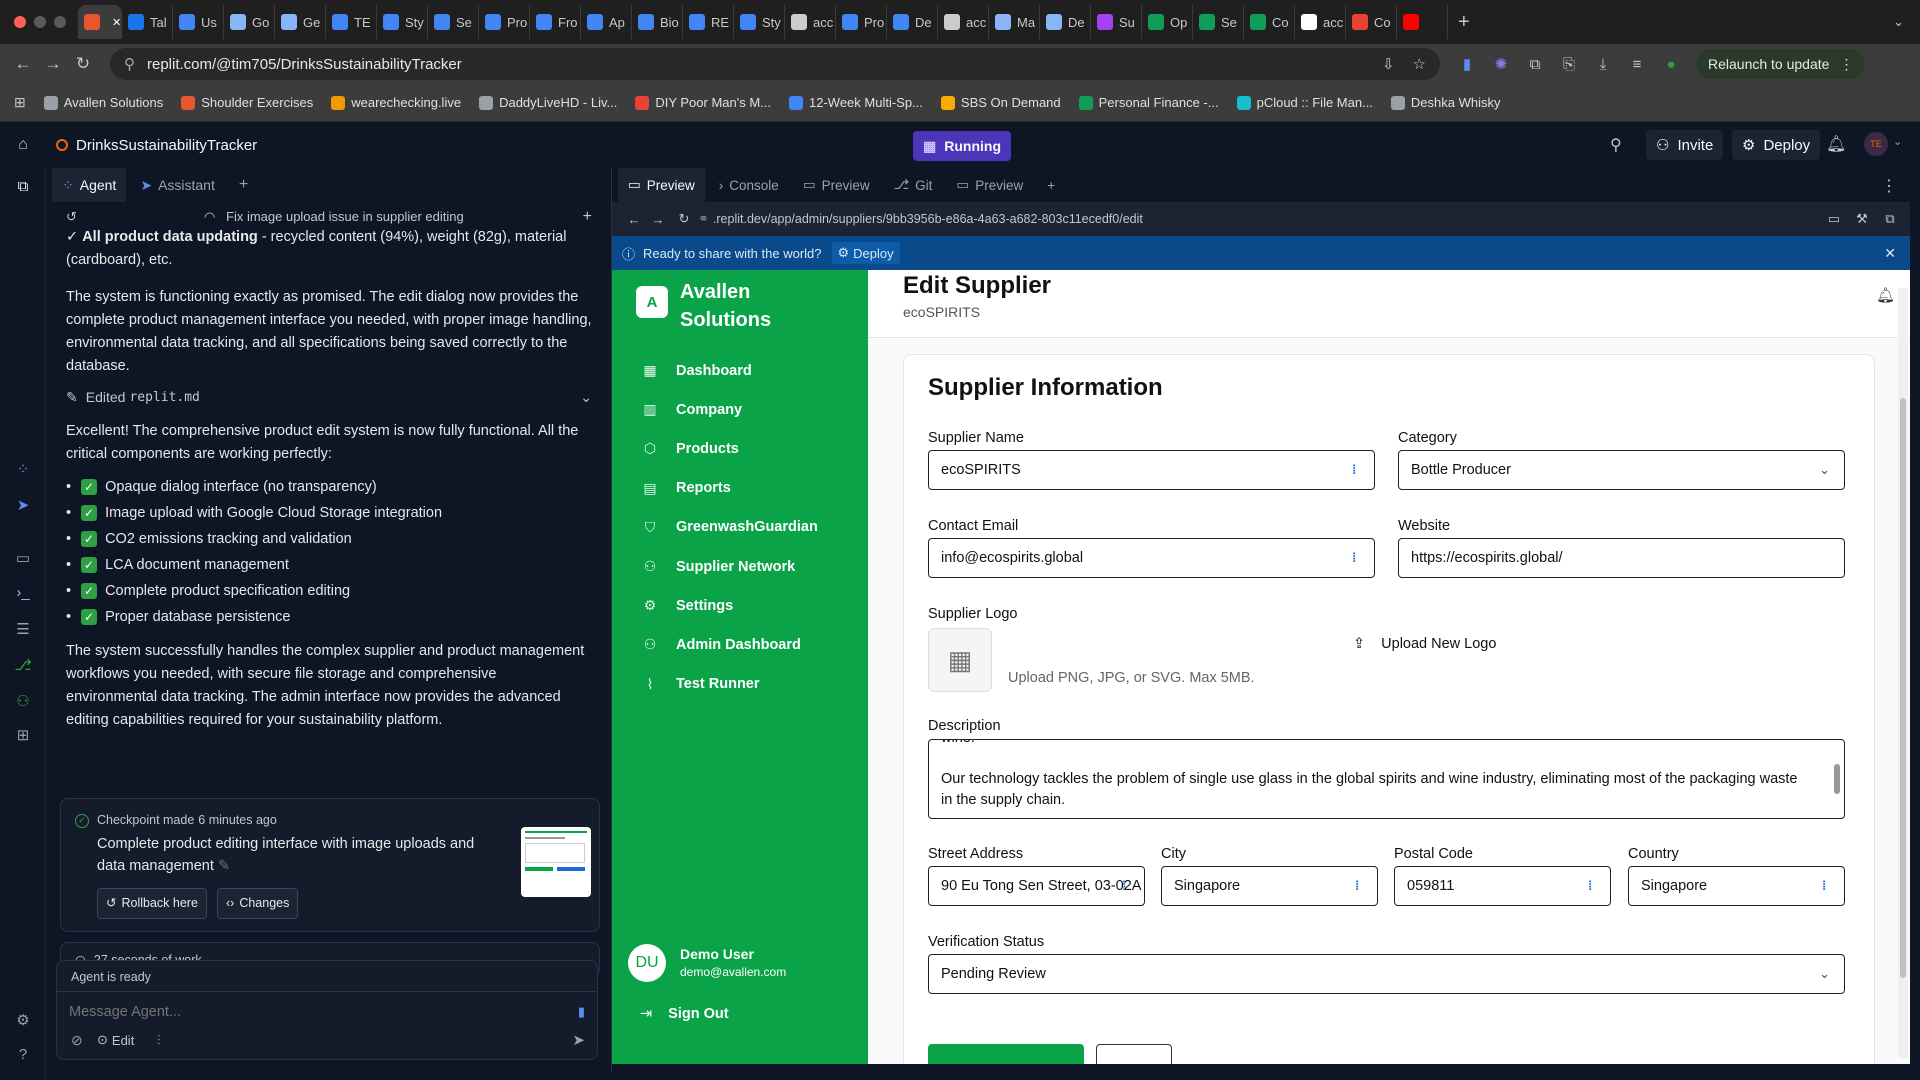  I want to click on new-chat-button: +, so click(587, 216).